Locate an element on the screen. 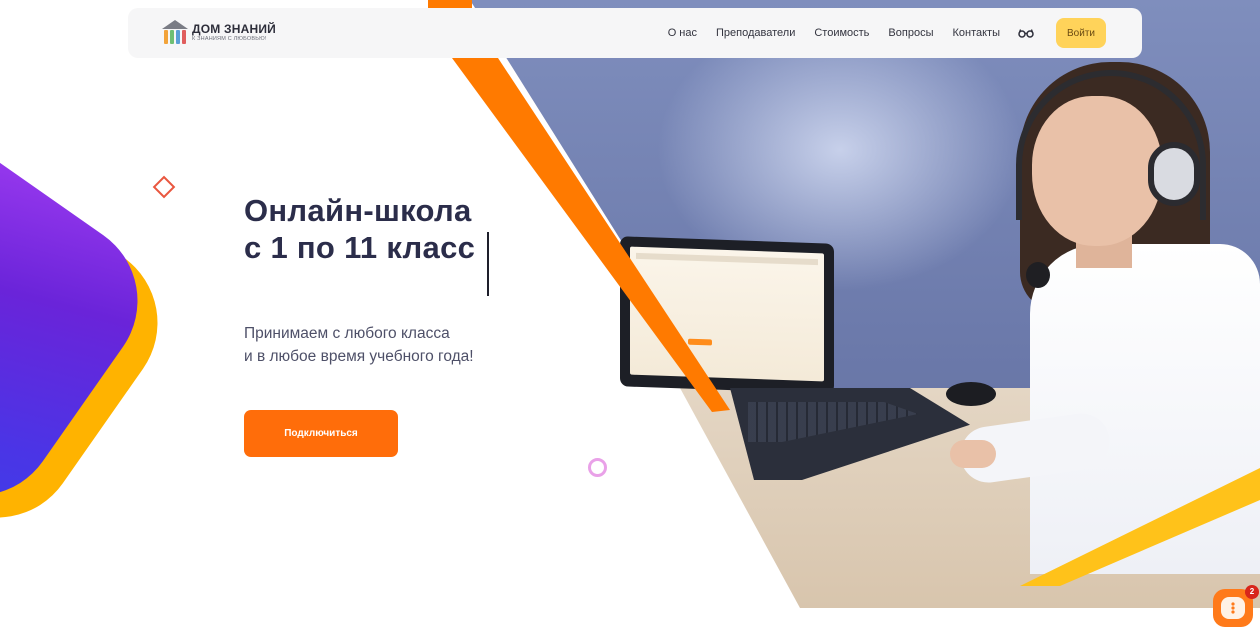  ring-decoration is located at coordinates (597, 467).